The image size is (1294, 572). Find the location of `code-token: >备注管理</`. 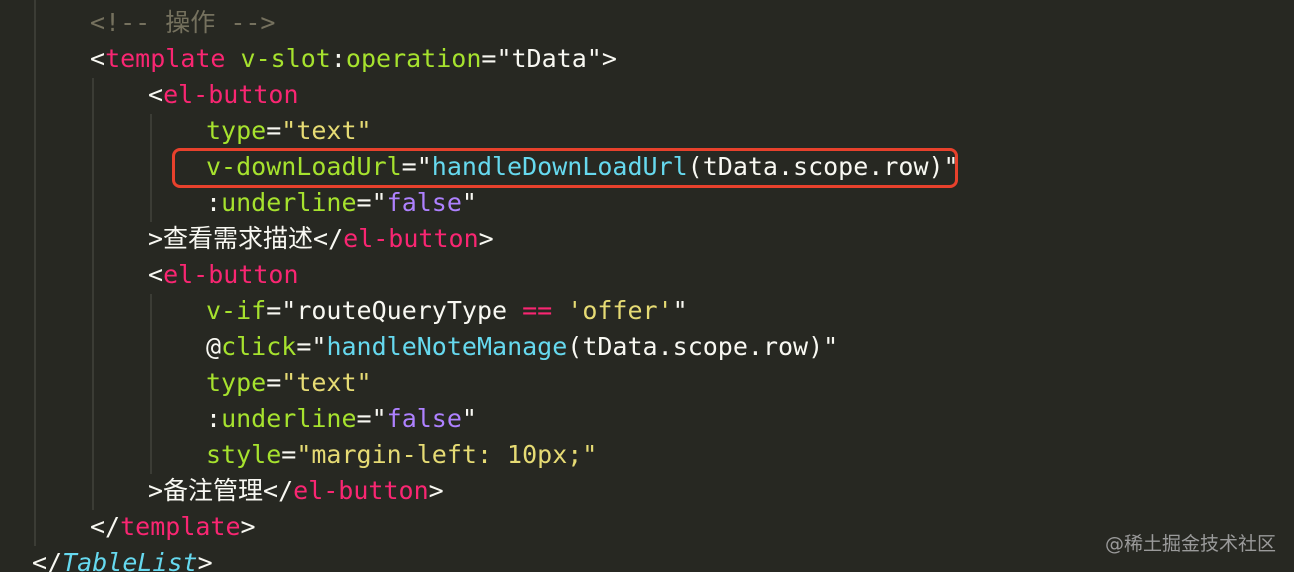

code-token: >备注管理</ is located at coordinates (221, 490).